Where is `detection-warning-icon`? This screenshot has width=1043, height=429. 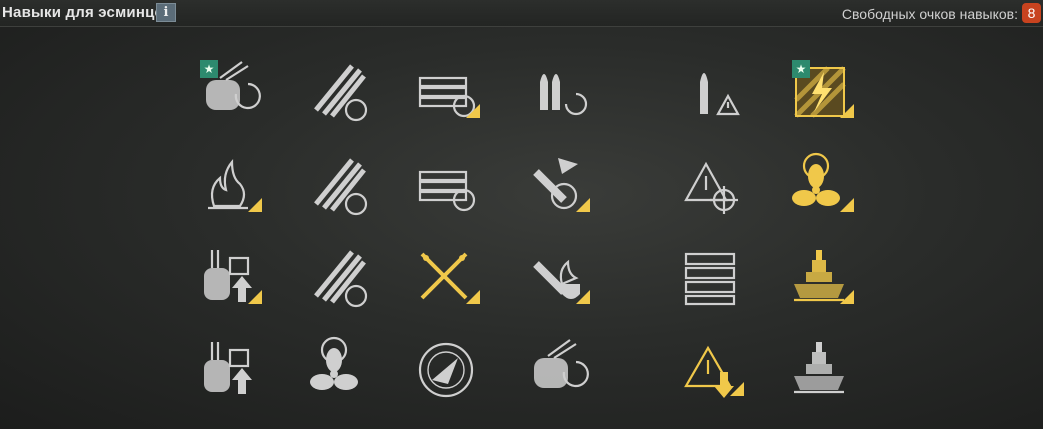 detection-warning-icon is located at coordinates (714, 371).